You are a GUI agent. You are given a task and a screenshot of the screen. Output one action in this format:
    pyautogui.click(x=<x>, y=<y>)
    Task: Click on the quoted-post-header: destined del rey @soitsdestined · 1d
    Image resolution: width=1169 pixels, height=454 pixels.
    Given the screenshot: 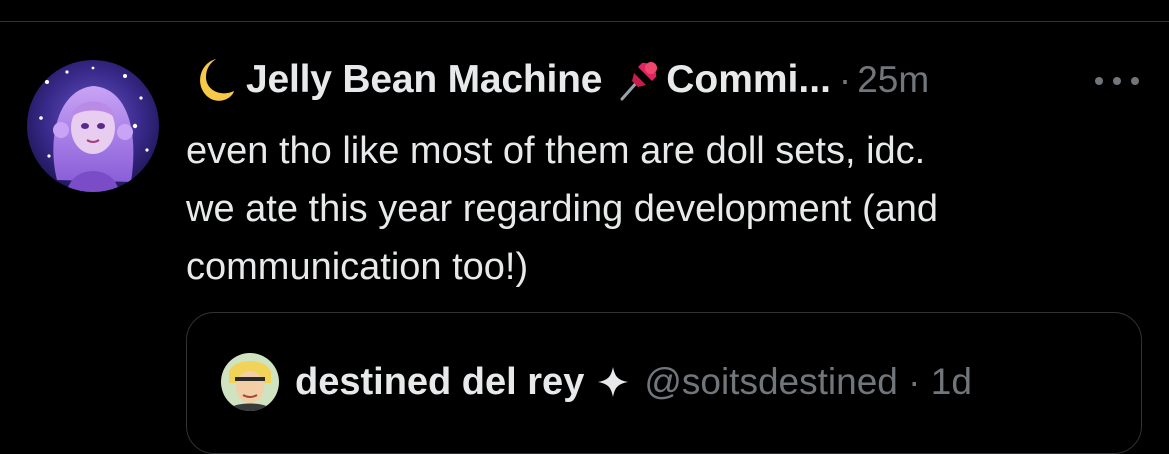 What is the action you would take?
    pyautogui.click(x=596, y=382)
    